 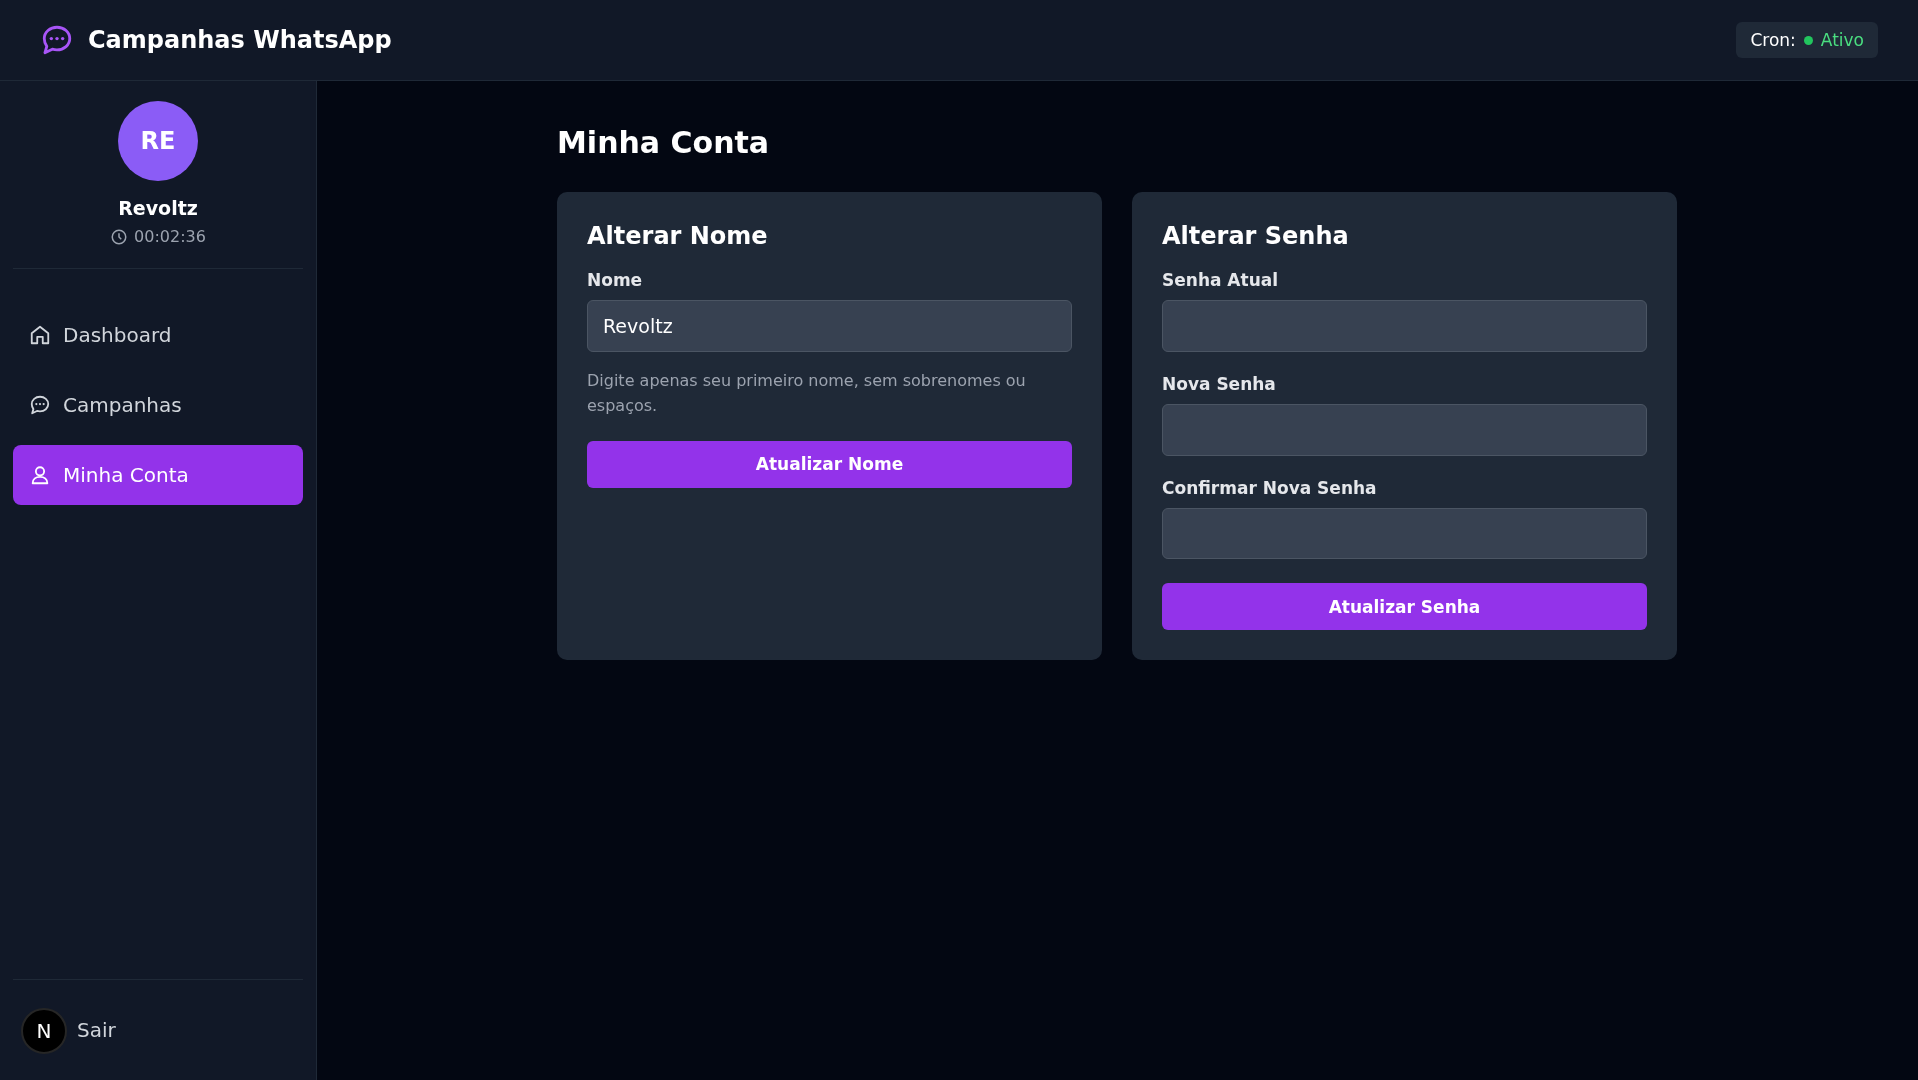 What do you see at coordinates (158, 141) in the screenshot?
I see `user-avatar: RE` at bounding box center [158, 141].